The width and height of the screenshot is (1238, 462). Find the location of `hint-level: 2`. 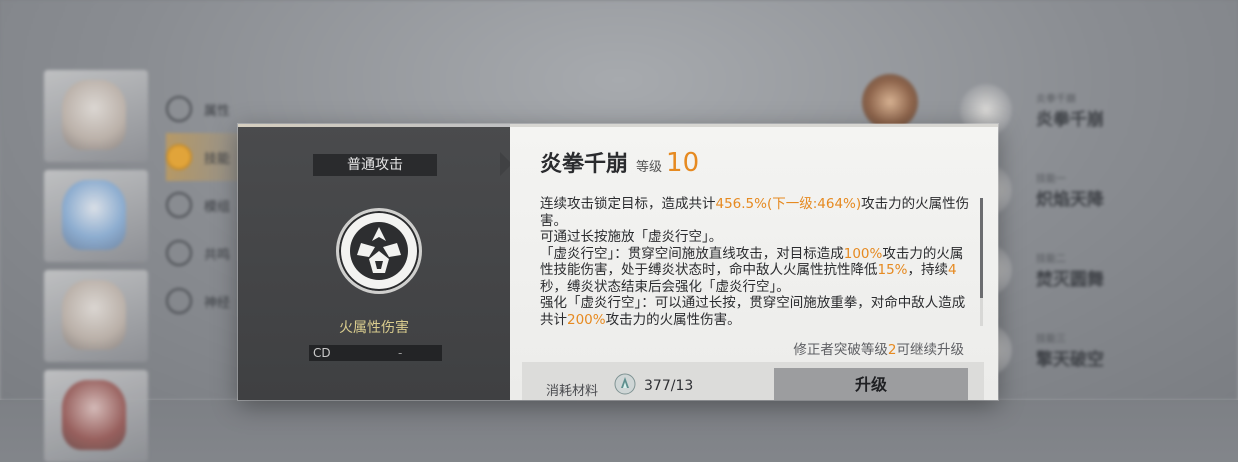

hint-level: 2 is located at coordinates (892, 350).